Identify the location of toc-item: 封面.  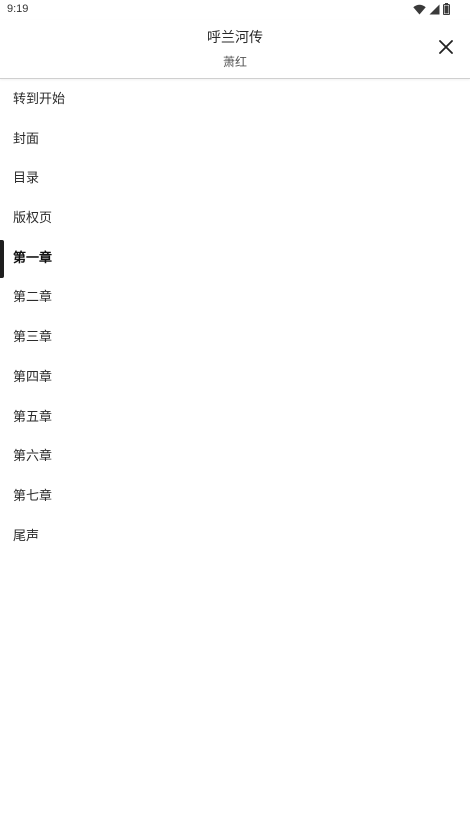
(235, 140).